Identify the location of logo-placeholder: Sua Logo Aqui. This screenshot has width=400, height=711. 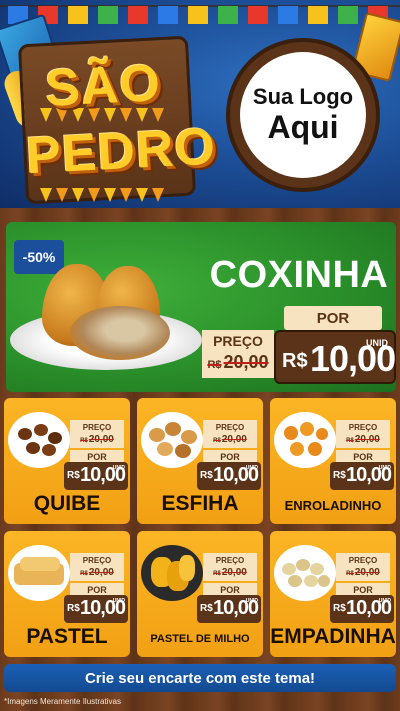
(303, 115).